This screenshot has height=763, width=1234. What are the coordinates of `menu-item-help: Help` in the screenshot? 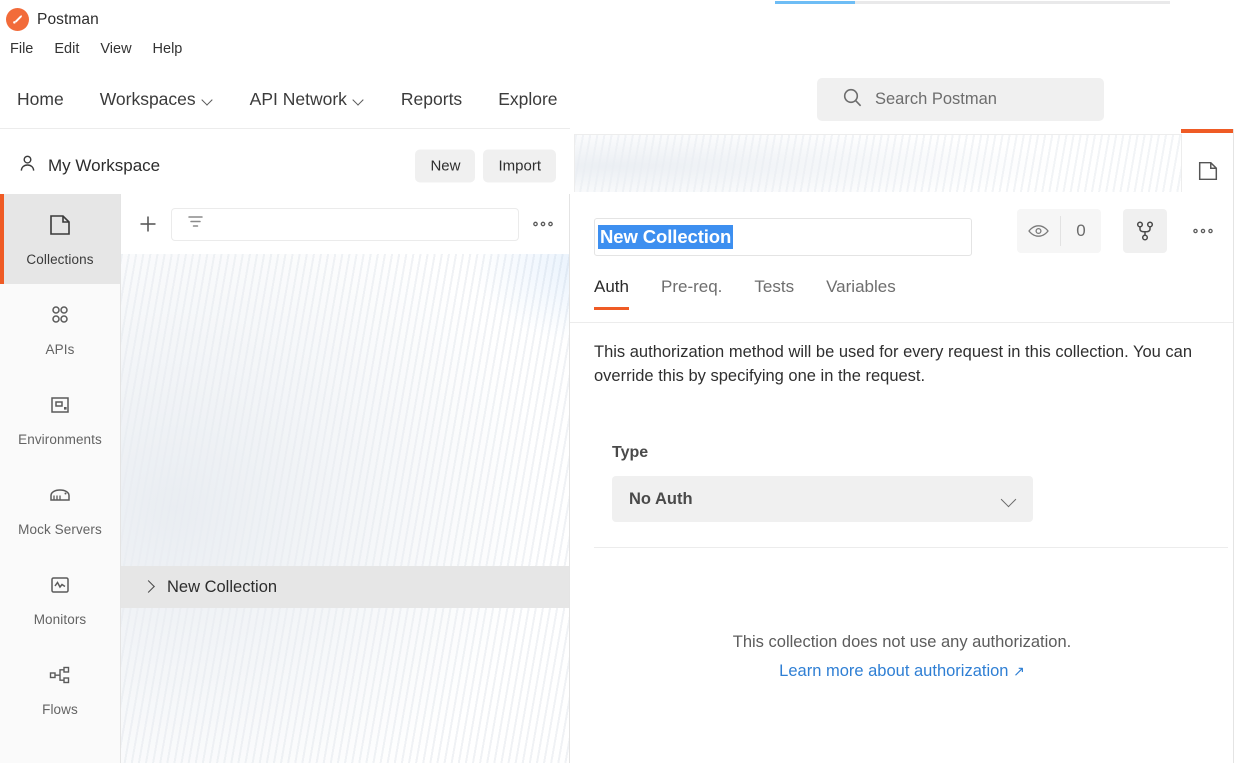 It's located at (173, 49).